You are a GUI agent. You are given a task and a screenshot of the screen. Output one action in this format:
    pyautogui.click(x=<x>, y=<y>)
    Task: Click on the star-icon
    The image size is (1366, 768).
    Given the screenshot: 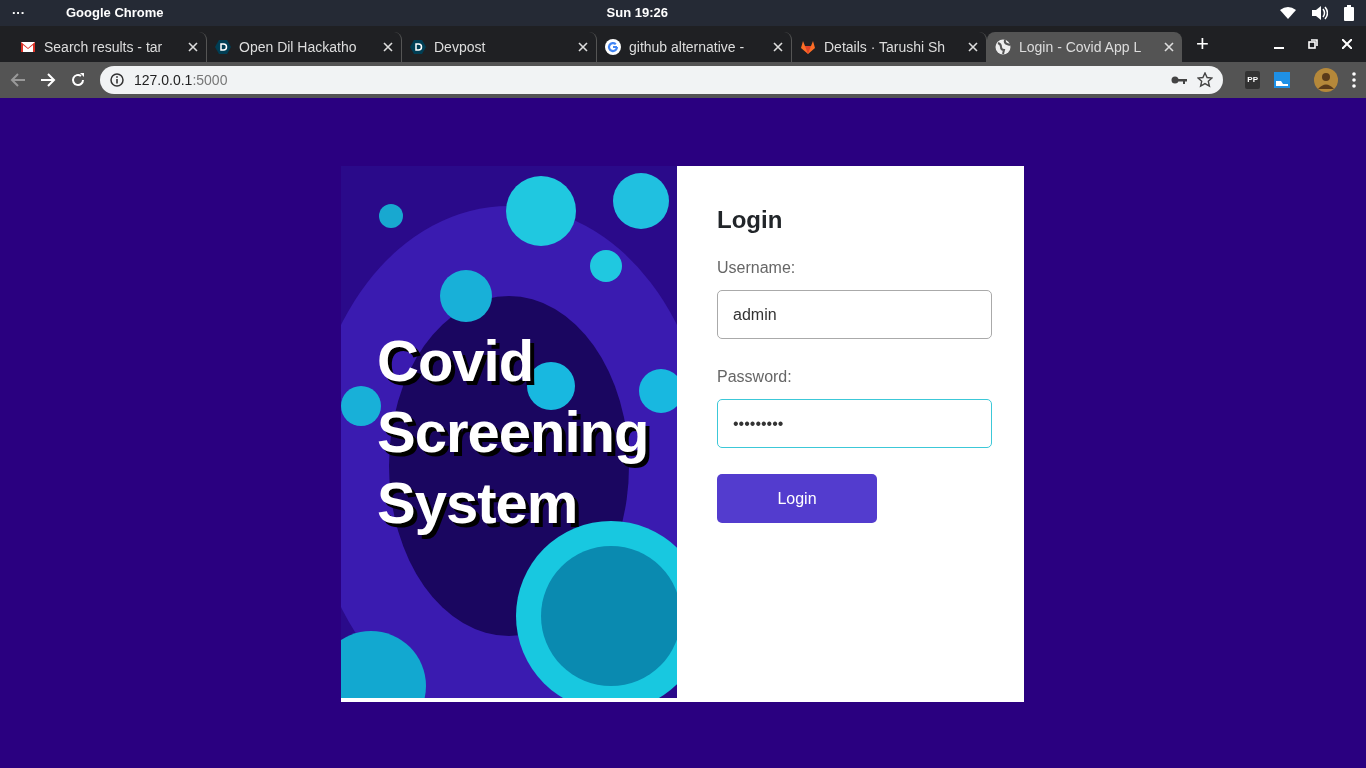 What is the action you would take?
    pyautogui.click(x=1205, y=80)
    